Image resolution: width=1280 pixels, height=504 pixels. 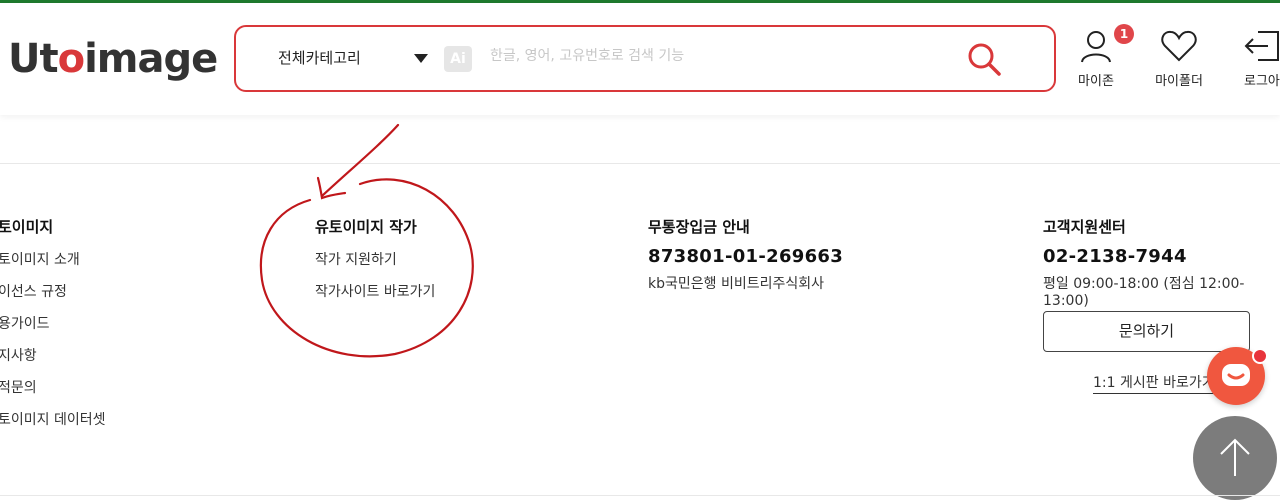 I want to click on user-icon, so click(x=1096, y=47).